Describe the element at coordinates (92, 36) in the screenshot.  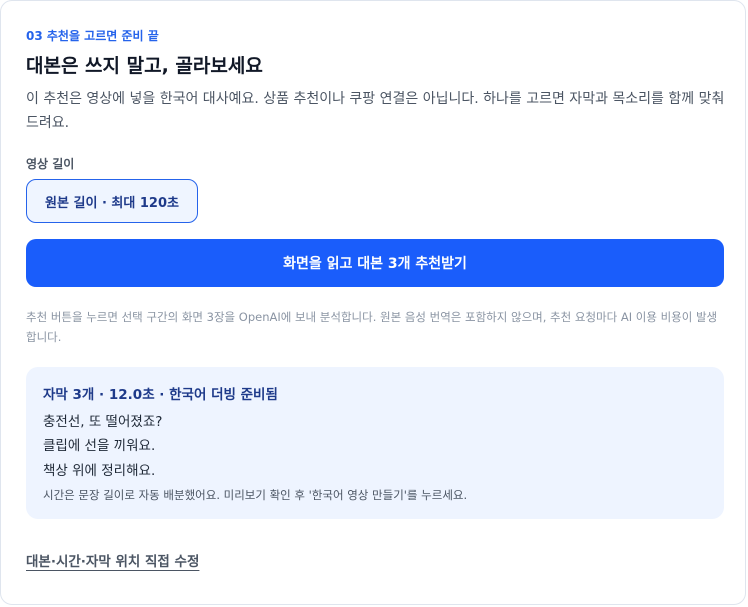
I see `step-label: 03 추천을 고르면 준비 끝` at that location.